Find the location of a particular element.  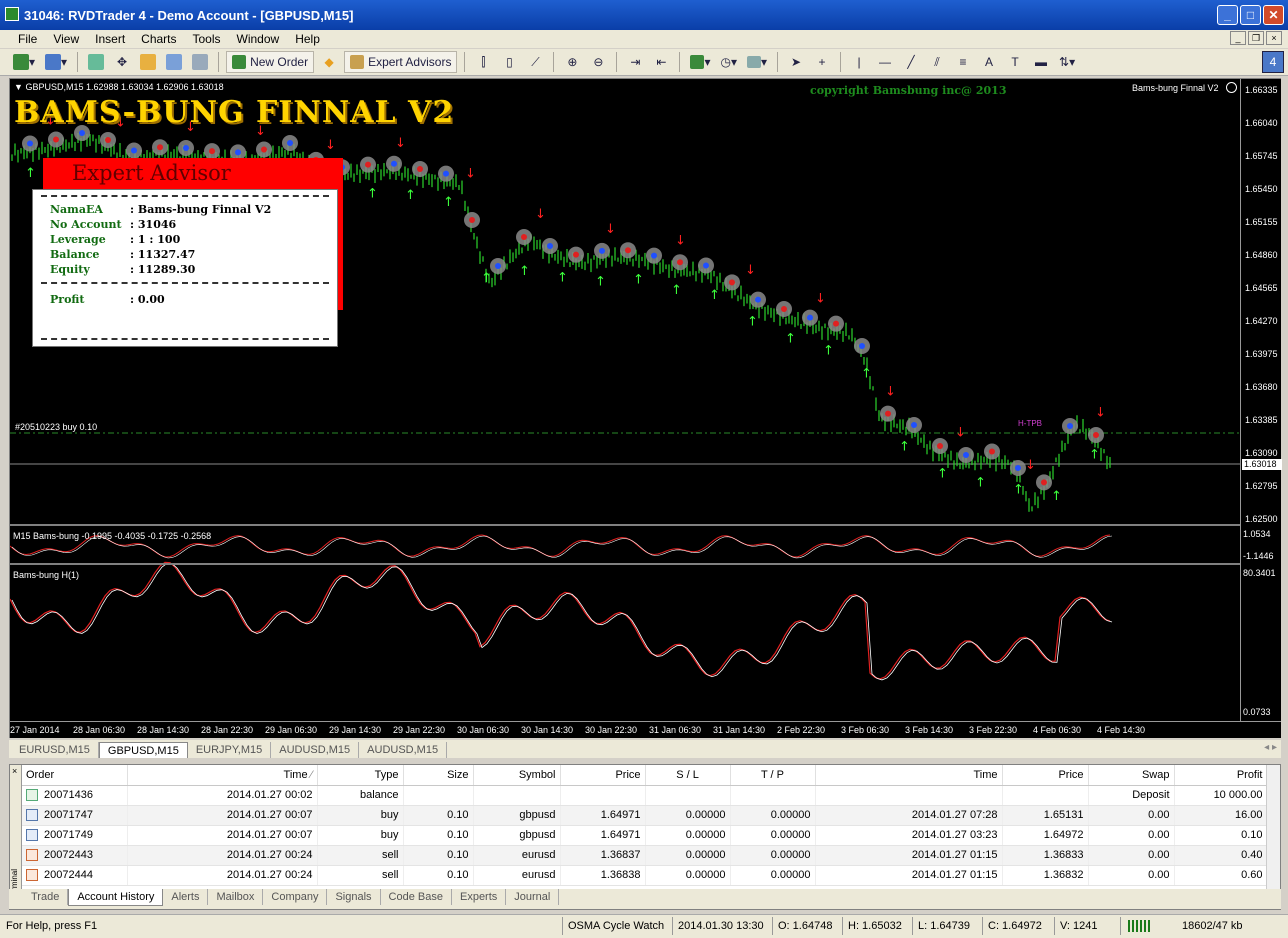

mdi-restore-button: ❐ is located at coordinates (1256, 38).